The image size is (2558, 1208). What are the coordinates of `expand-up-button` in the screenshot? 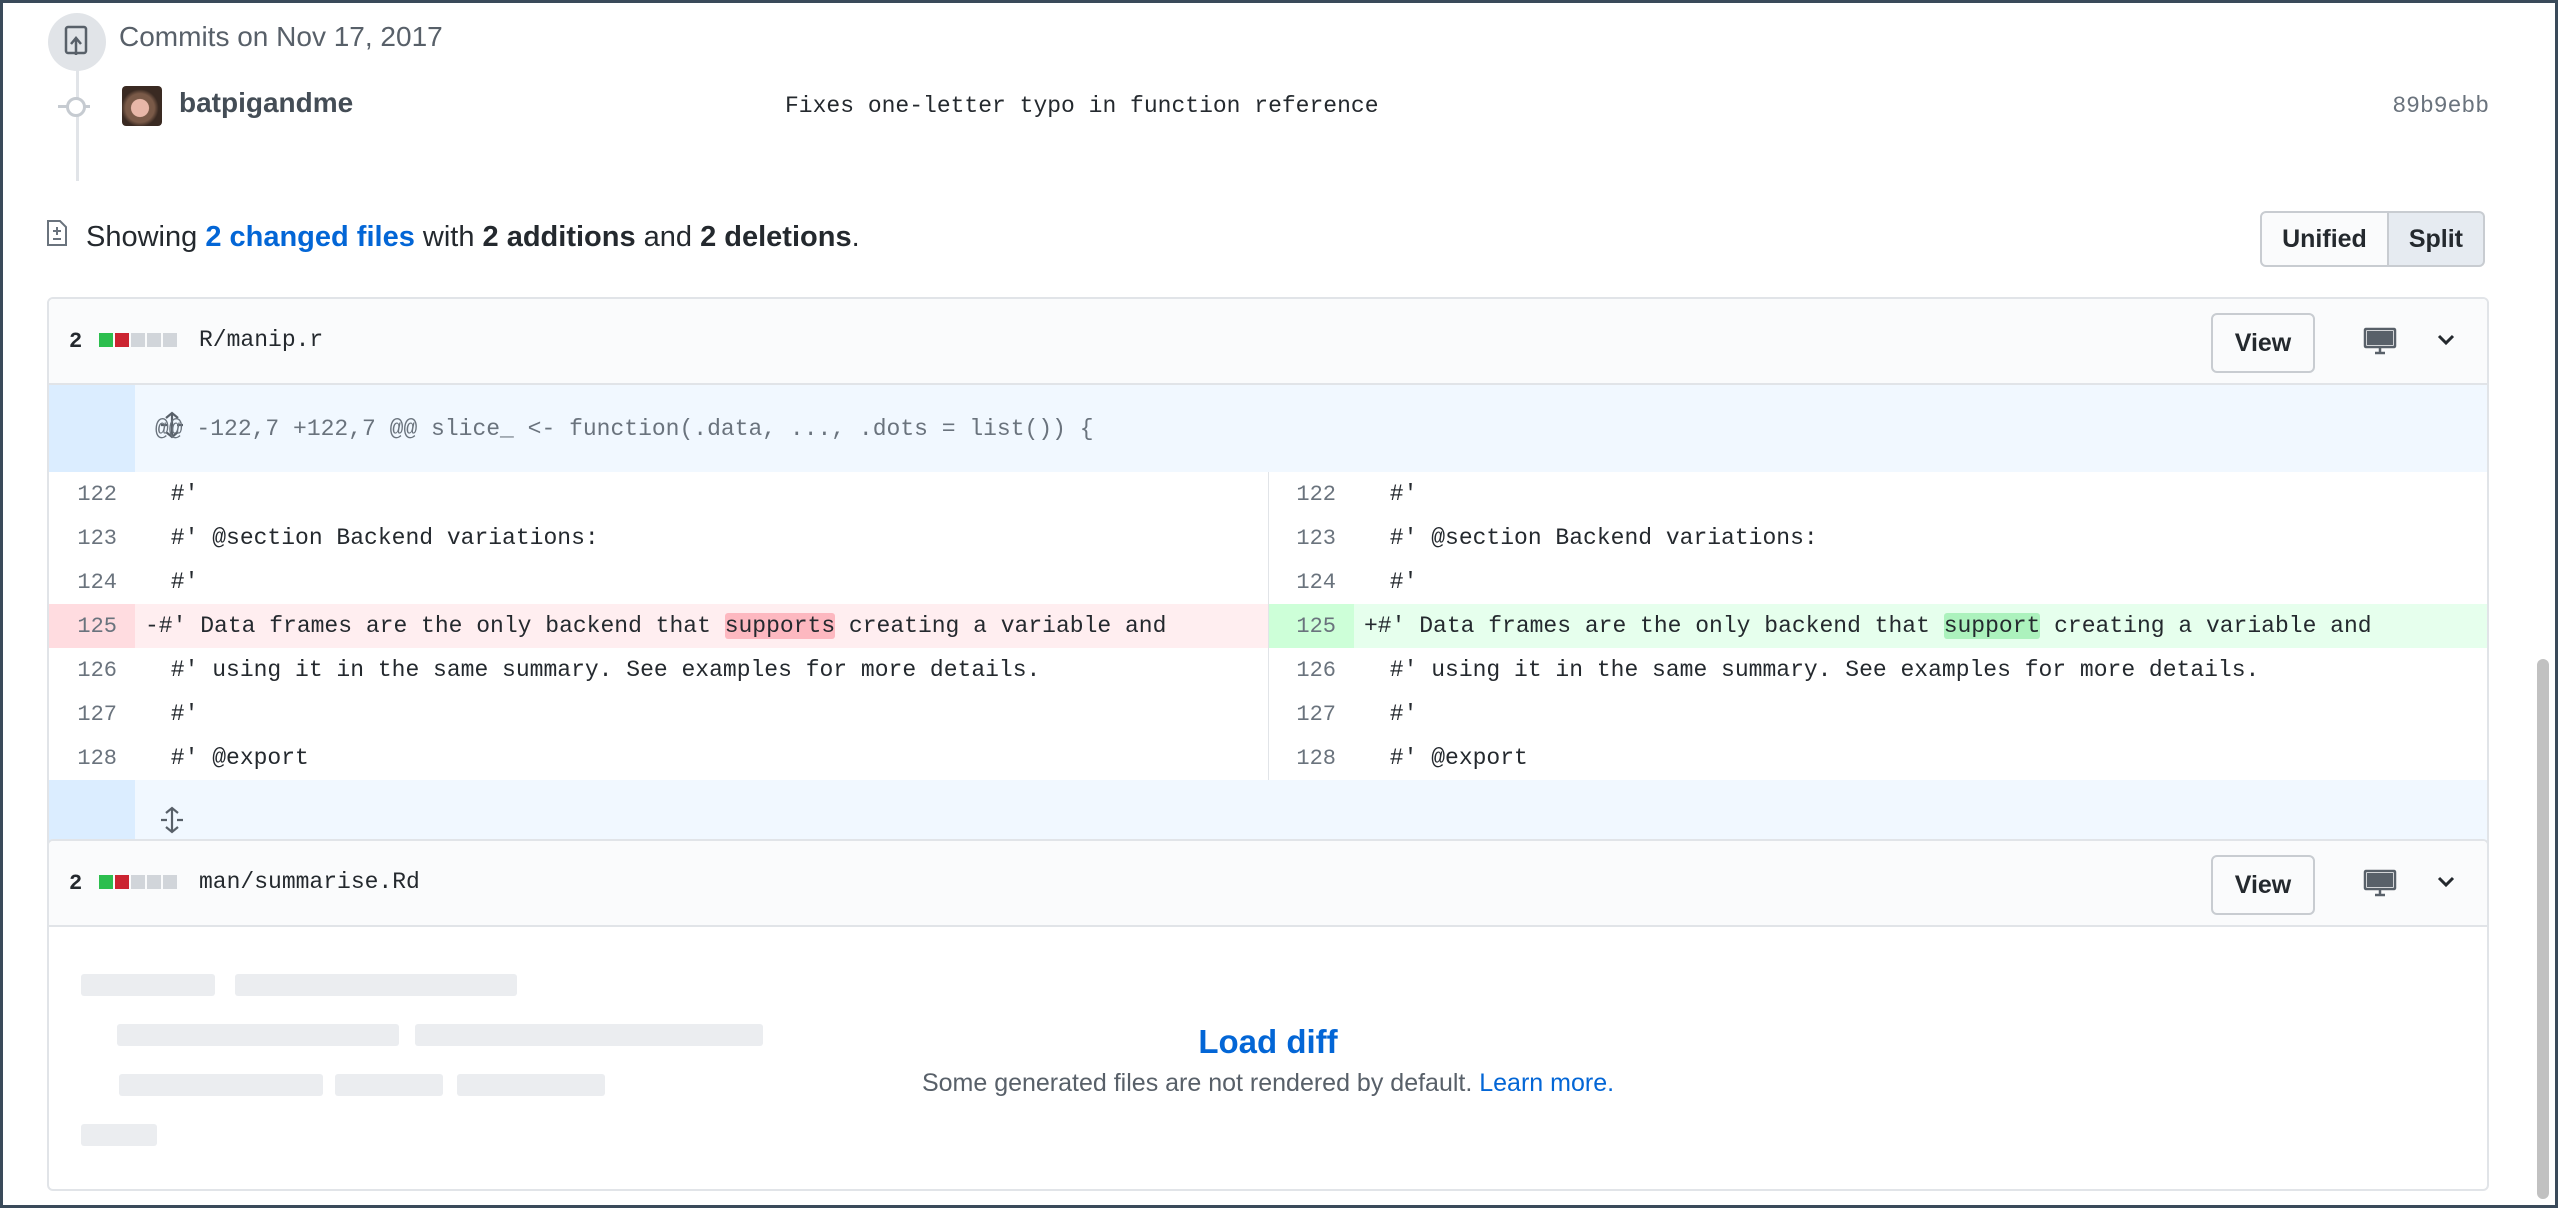 It's located at (116, 428).